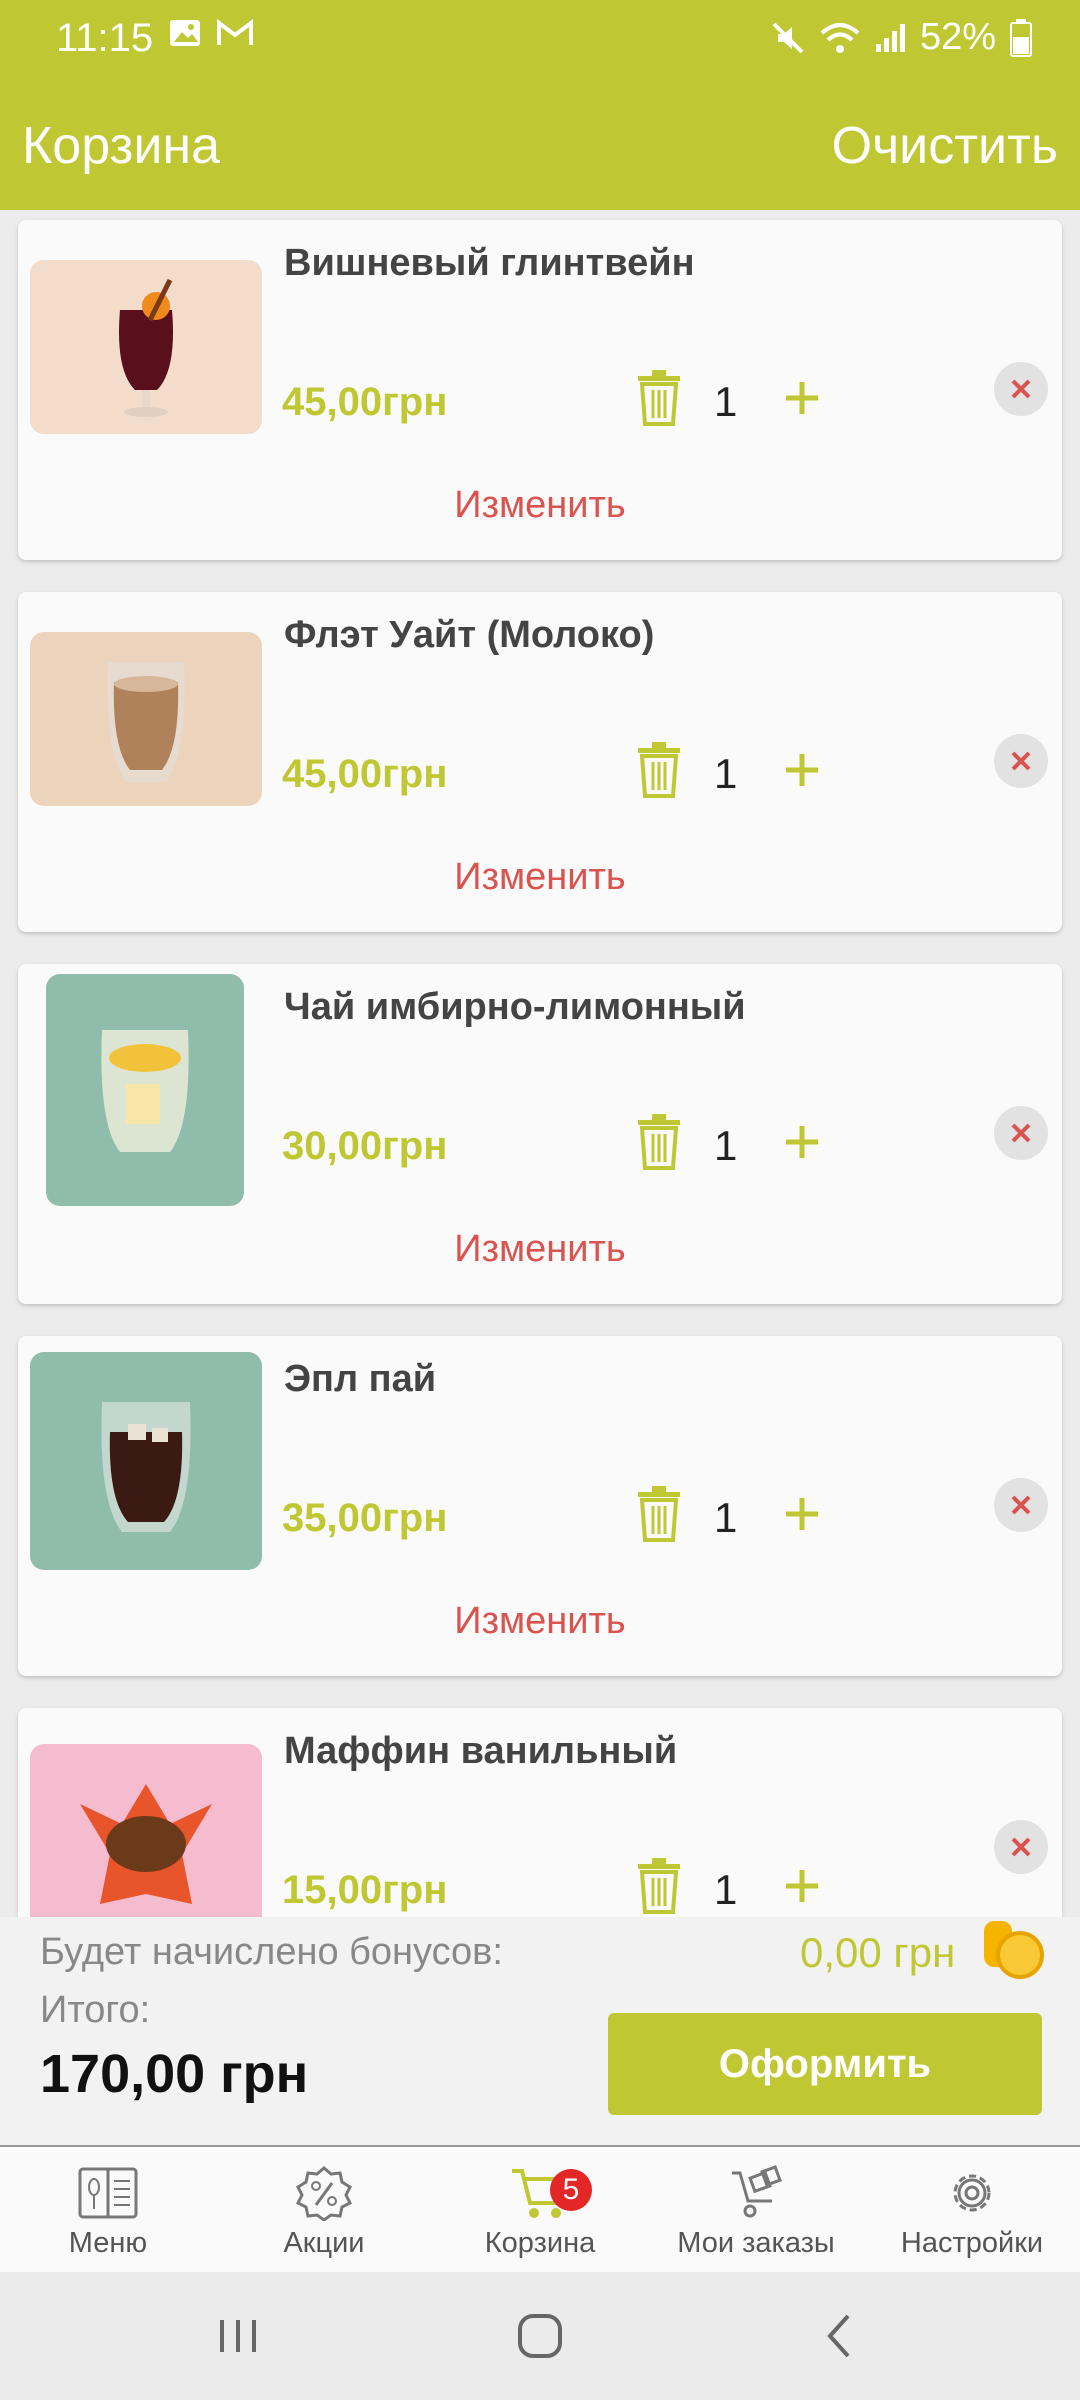  I want to click on item-price: 15,00грн, so click(365, 1890).